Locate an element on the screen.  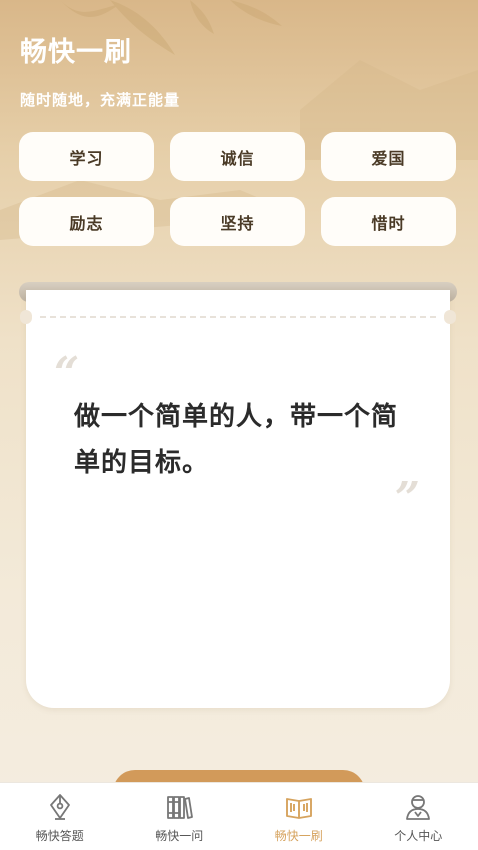
tab-ask-label: 畅快一问 is located at coordinates (179, 836).